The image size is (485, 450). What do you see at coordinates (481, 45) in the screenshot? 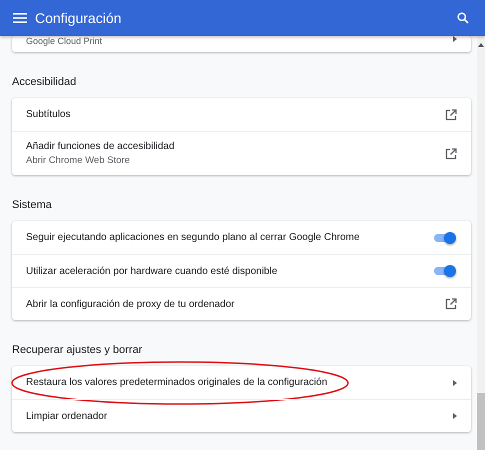
I see `scroll-up-arrow-icon` at bounding box center [481, 45].